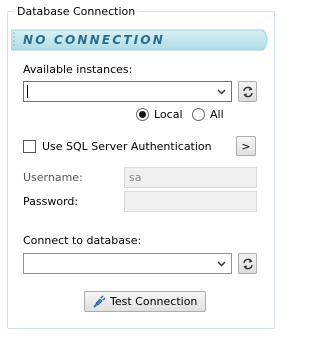  I want to click on test-connection-button: Test Connection, so click(145, 301).